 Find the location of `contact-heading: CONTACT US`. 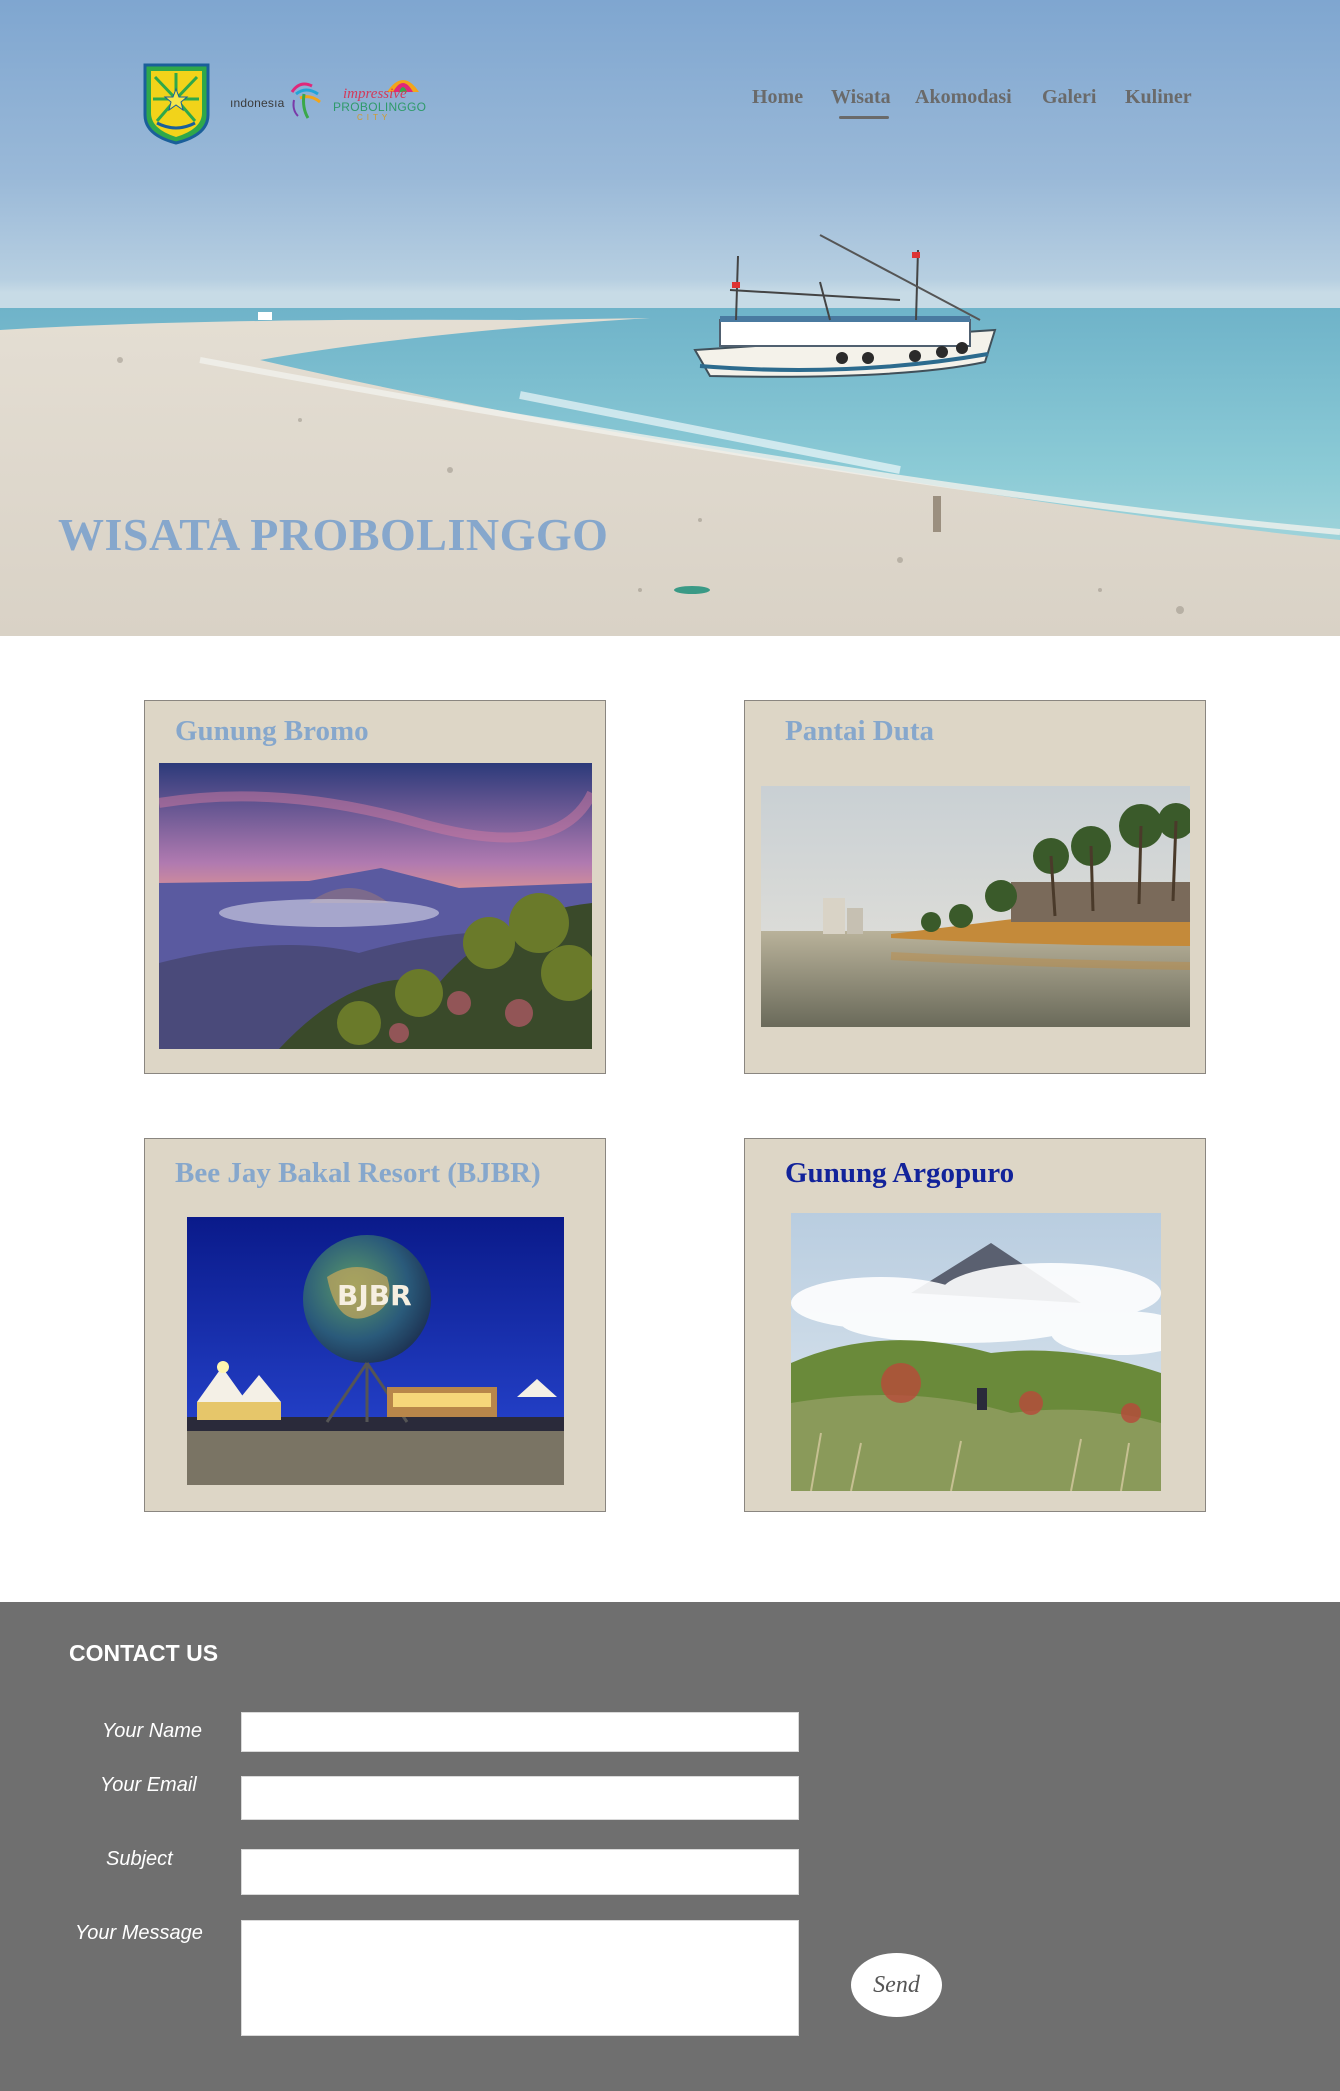

contact-heading: CONTACT US is located at coordinates (144, 1653).